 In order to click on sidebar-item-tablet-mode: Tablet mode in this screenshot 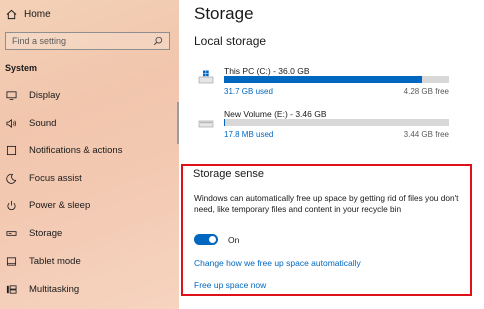, I will do `click(43, 261)`.